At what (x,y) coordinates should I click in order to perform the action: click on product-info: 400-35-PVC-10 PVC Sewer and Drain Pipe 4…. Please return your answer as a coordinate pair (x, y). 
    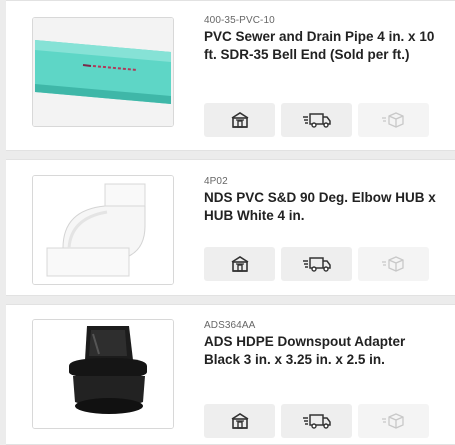
    Looking at the image, I should click on (322, 39).